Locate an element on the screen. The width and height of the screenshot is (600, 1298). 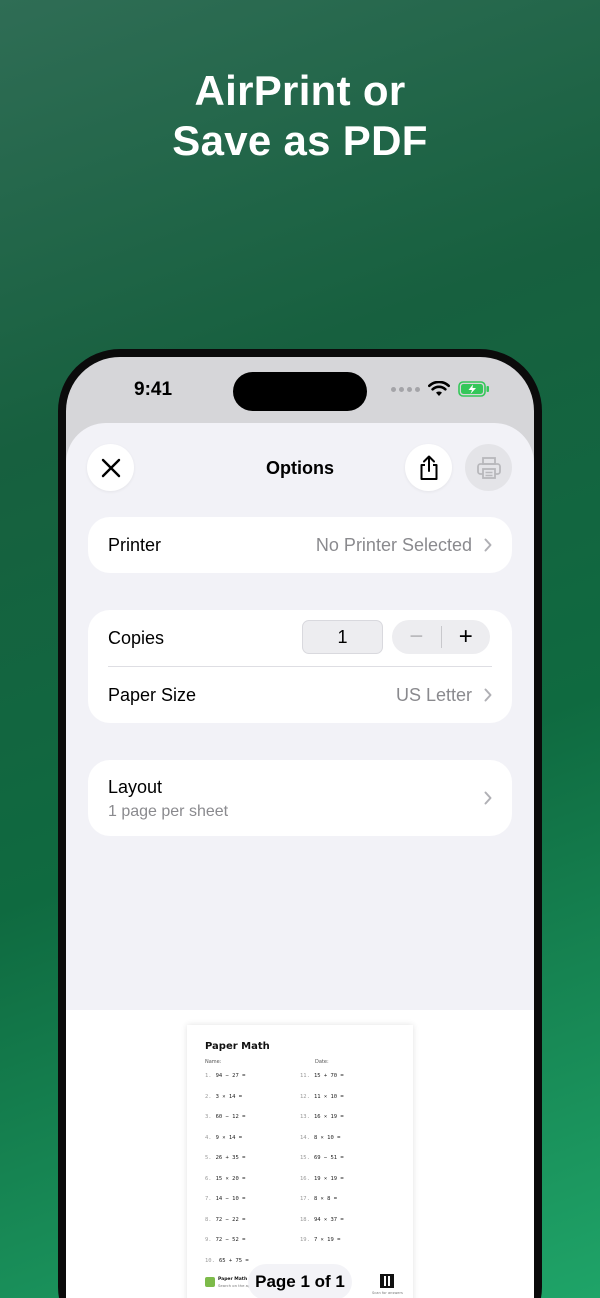
problem-expression: 8 × 10 = is located at coordinates (327, 1137).